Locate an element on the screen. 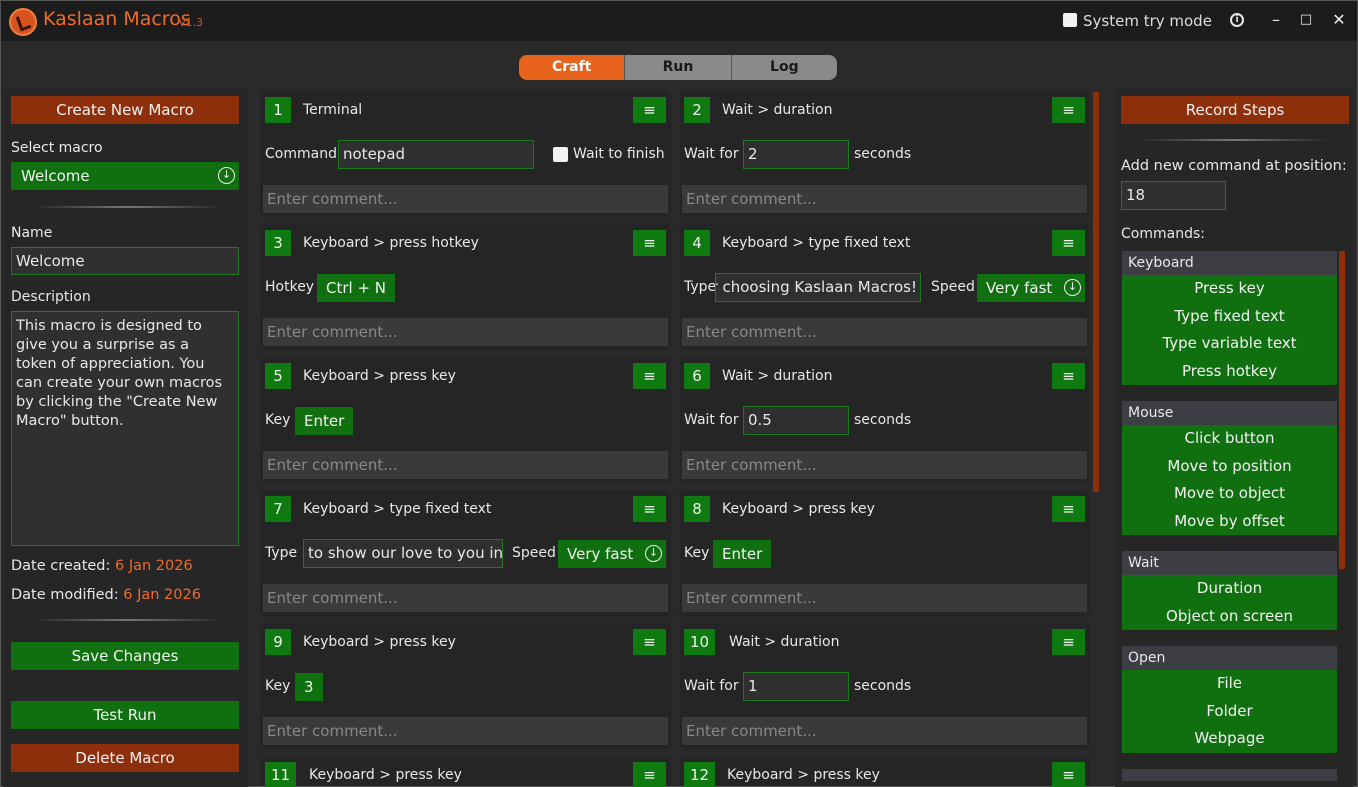 The width and height of the screenshot is (1358, 787). close-button: ✕ is located at coordinates (1339, 20).